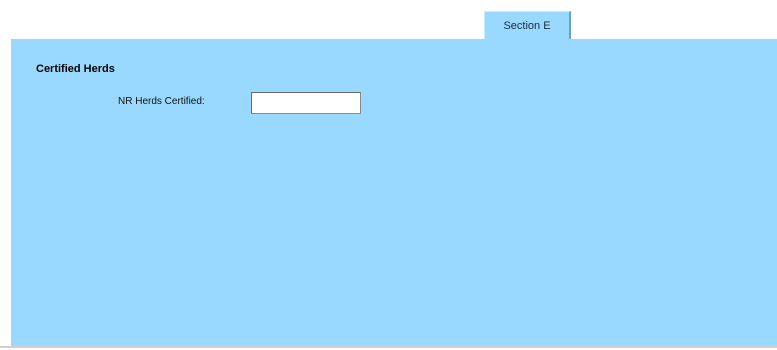 The image size is (777, 350). I want to click on section-title: Certified Herds, so click(75, 69).